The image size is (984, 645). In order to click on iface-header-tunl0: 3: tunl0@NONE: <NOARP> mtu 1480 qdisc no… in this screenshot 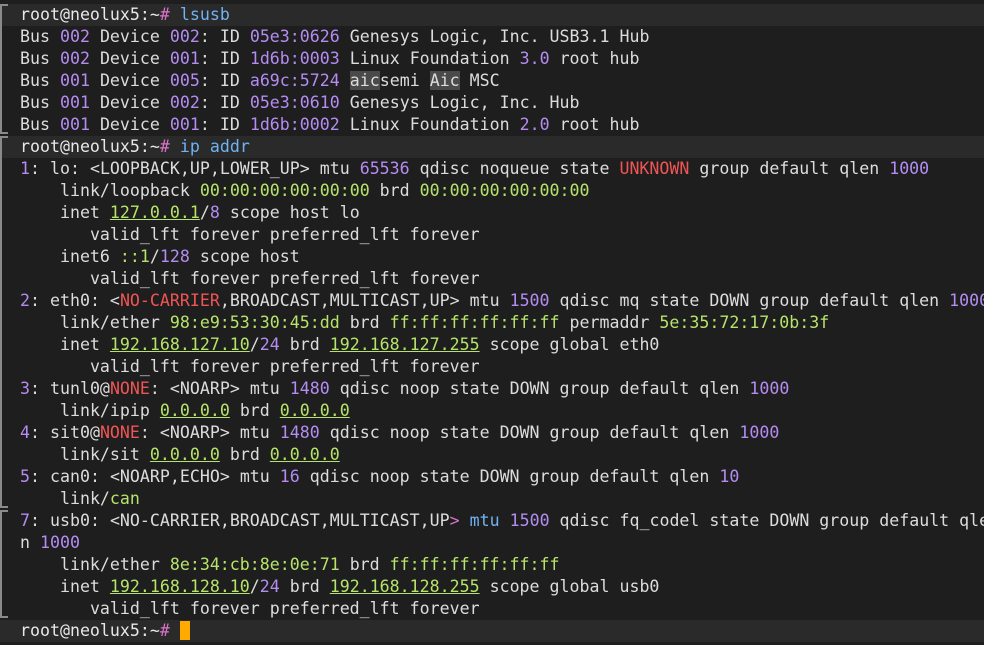, I will do `click(492, 389)`.